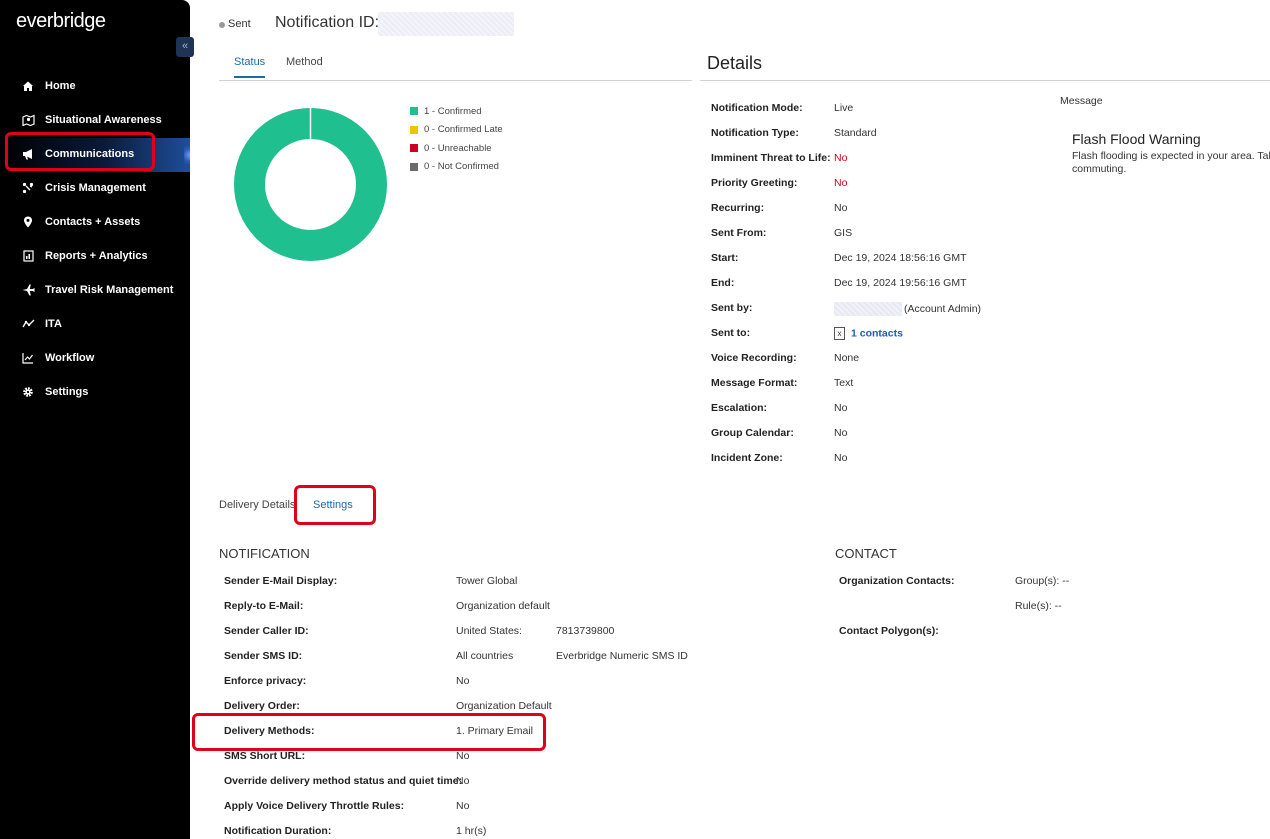 The height and width of the screenshot is (839, 1270). I want to click on sidebar-item-crisis-management: Crisis Management, so click(95, 189).